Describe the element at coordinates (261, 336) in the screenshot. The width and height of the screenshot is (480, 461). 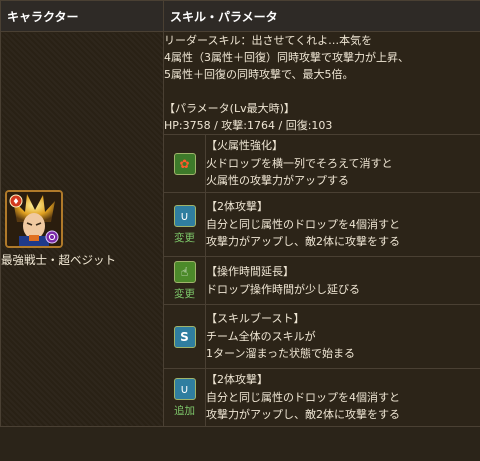
I see `awakening-desc-line: チーム全体のスキルが` at that location.